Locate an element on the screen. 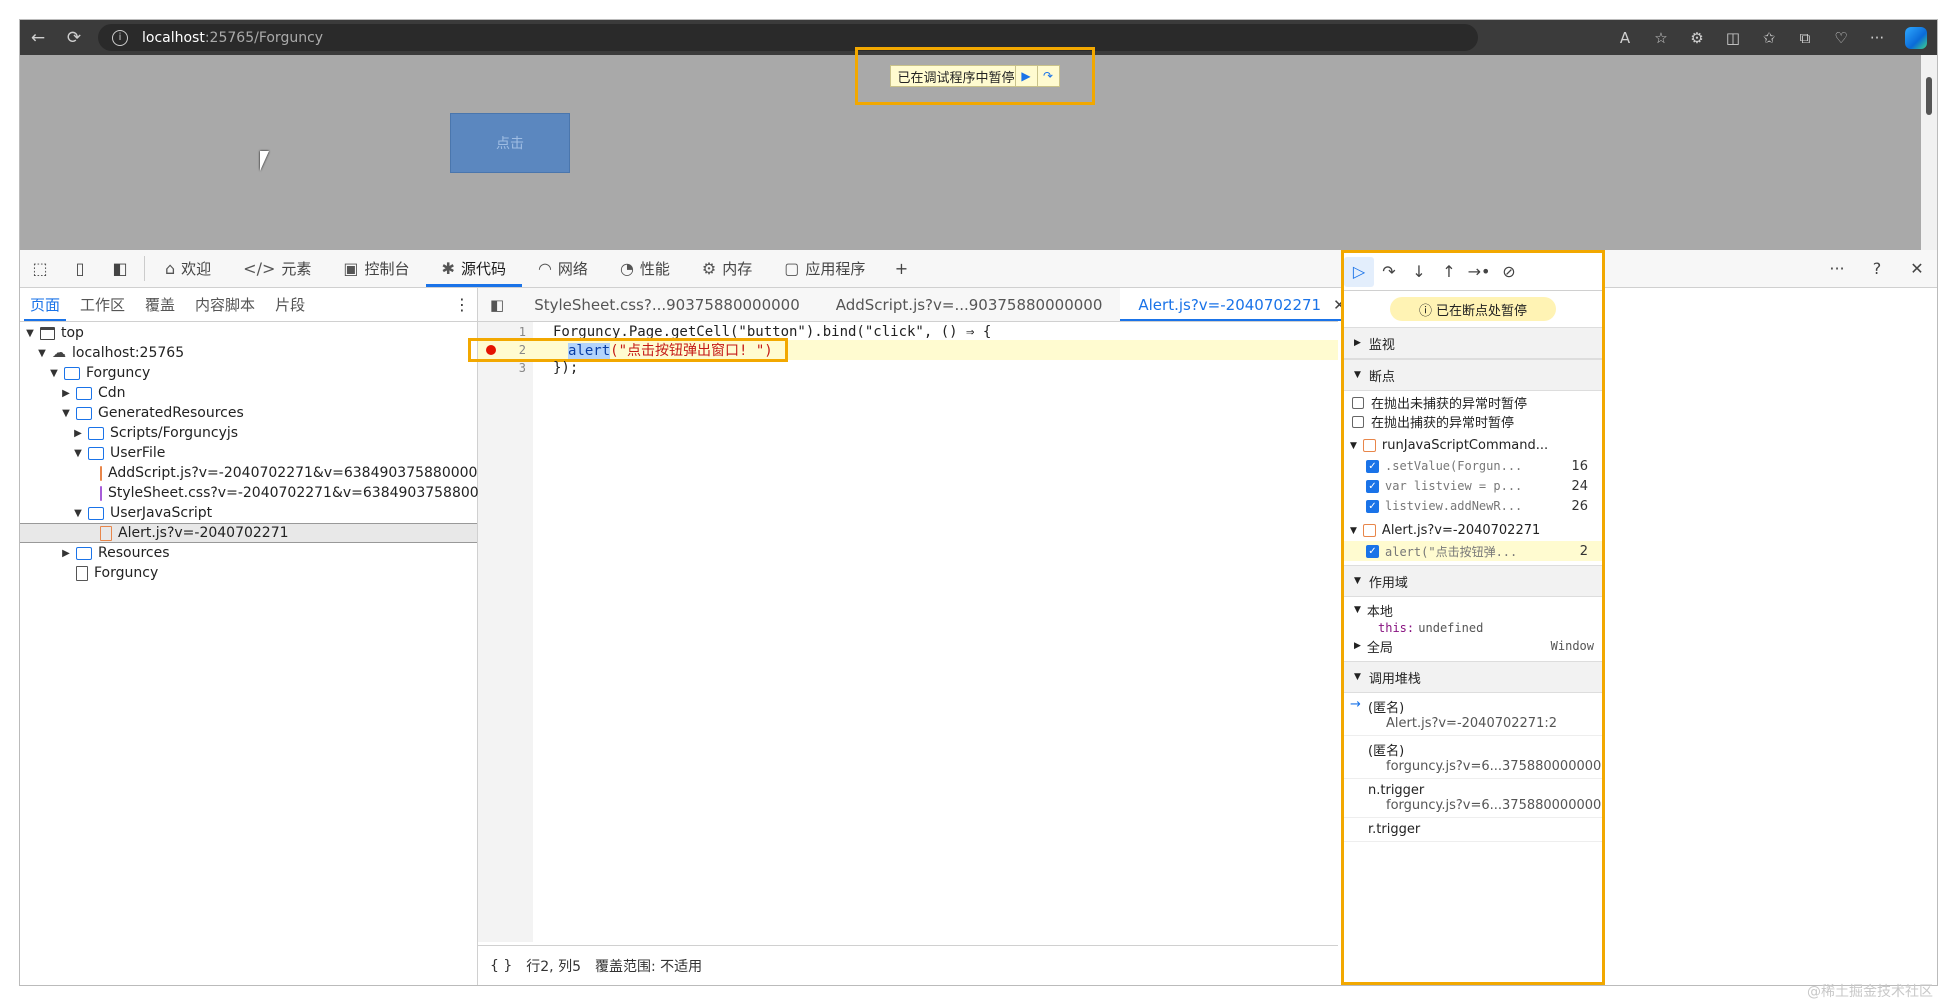 Image resolution: width=1957 pixels, height=1005 pixels. pretty-print-button: { } is located at coordinates (501, 966).